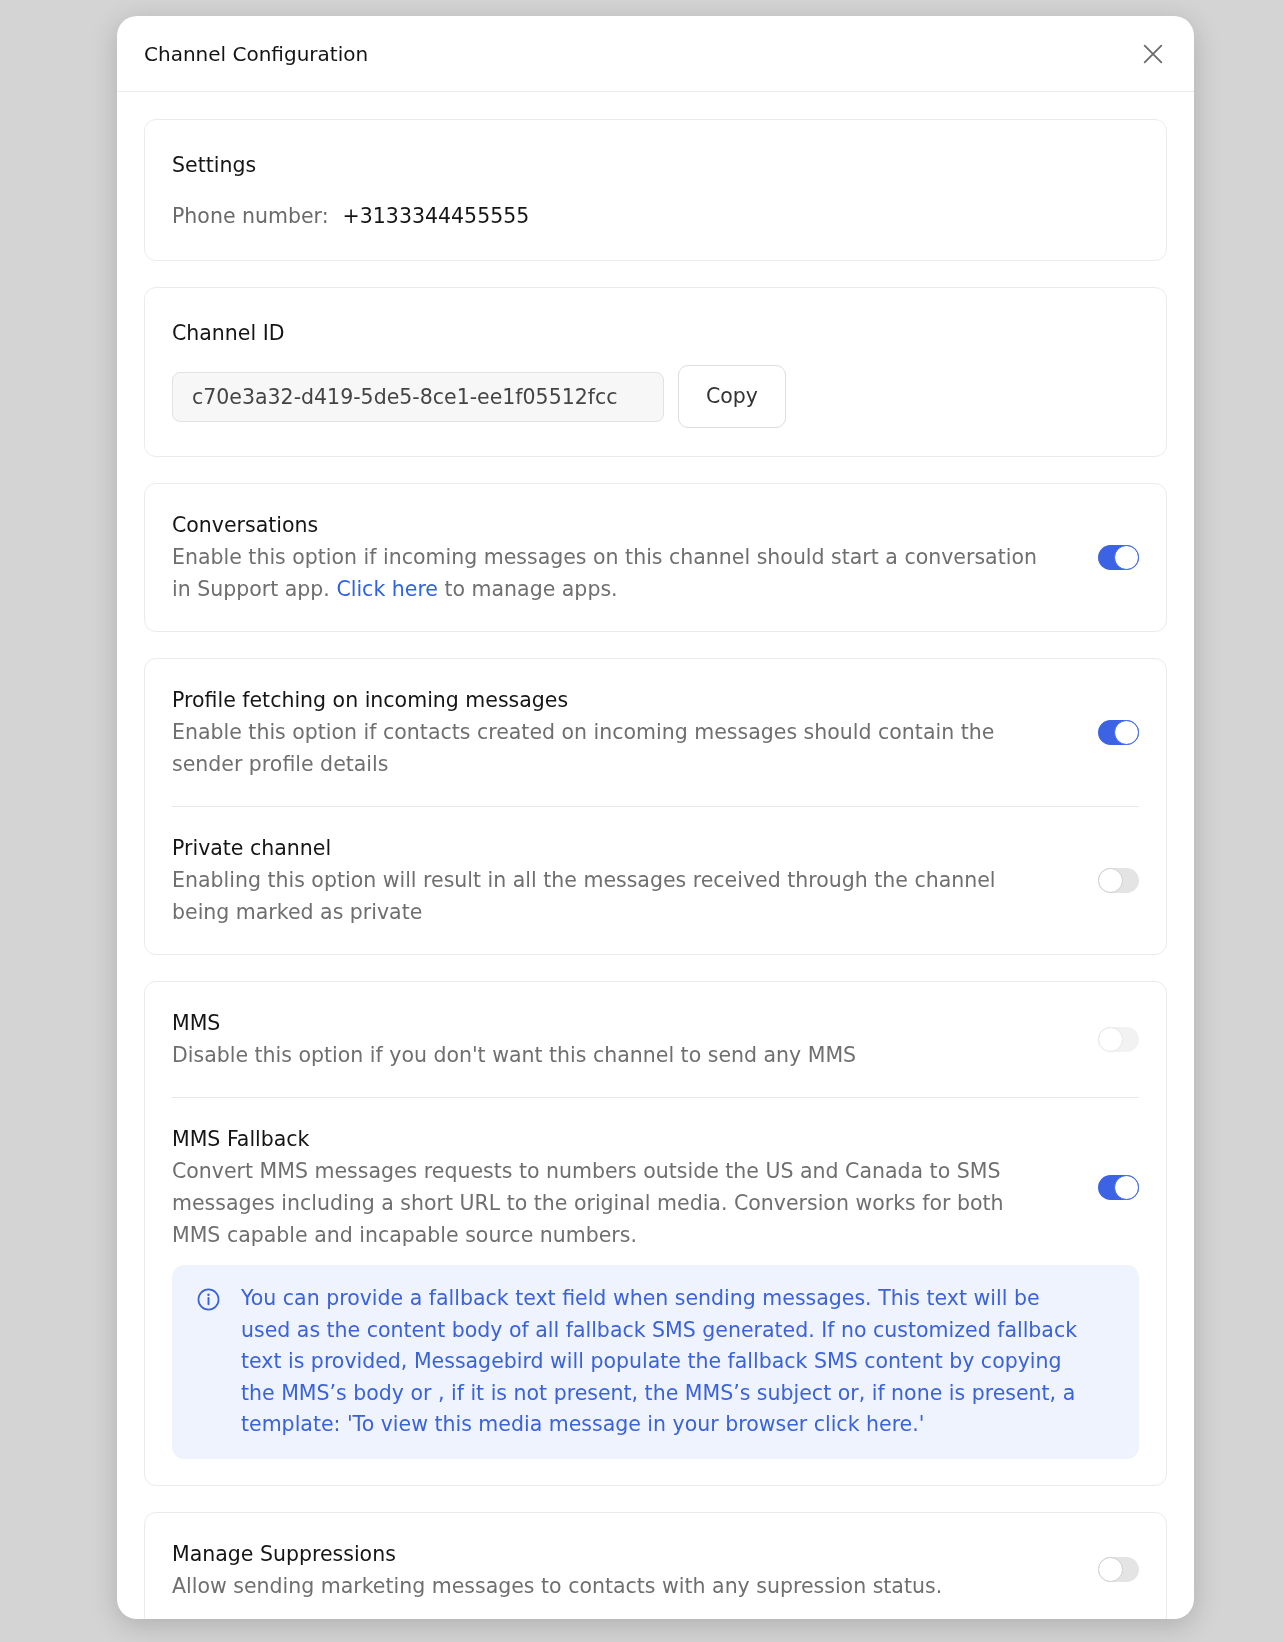  Describe the element at coordinates (584, 896) in the screenshot. I see `option-description: Enabling this option will result in all the messages received through the channel being marked as private` at that location.